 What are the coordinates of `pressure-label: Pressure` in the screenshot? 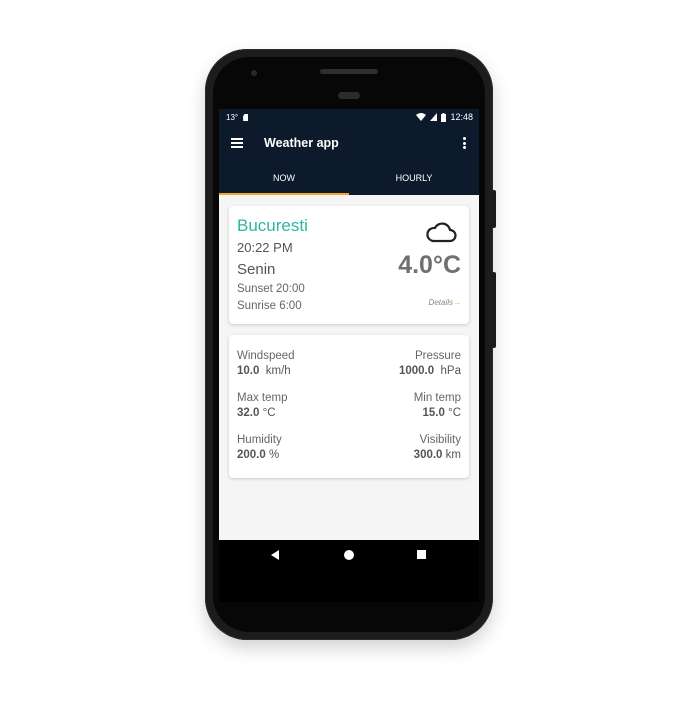 It's located at (437, 356).